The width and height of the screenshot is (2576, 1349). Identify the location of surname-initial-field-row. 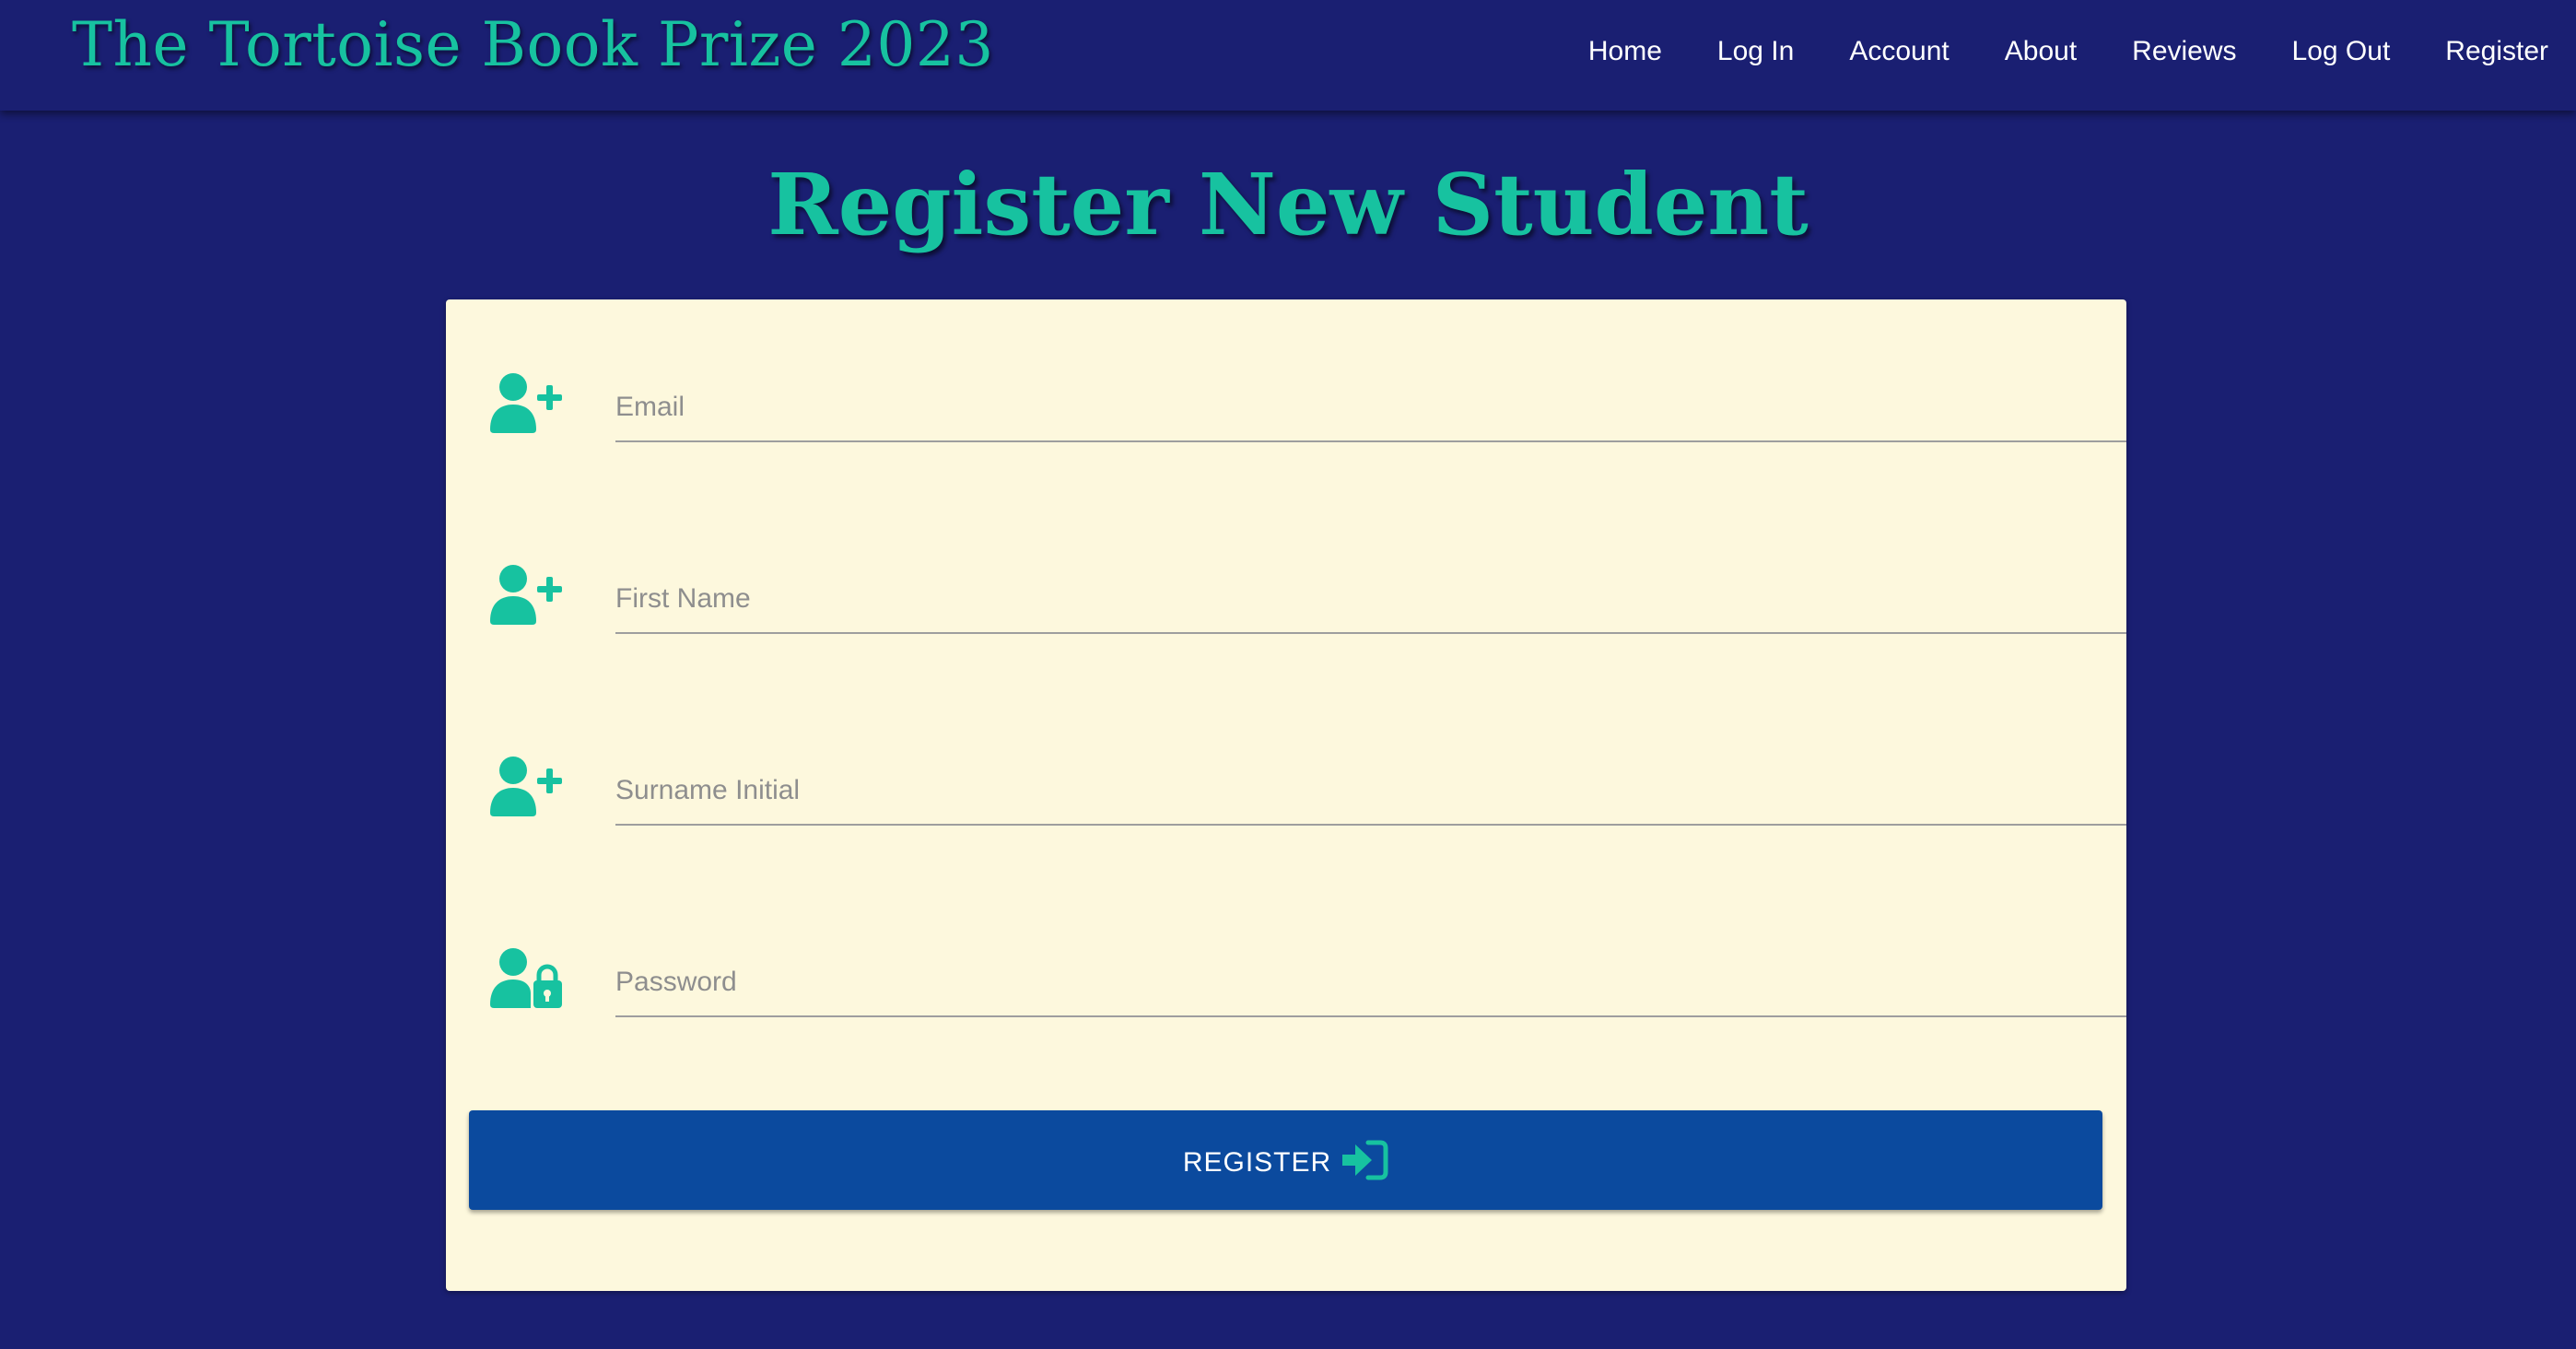
(1307, 779).